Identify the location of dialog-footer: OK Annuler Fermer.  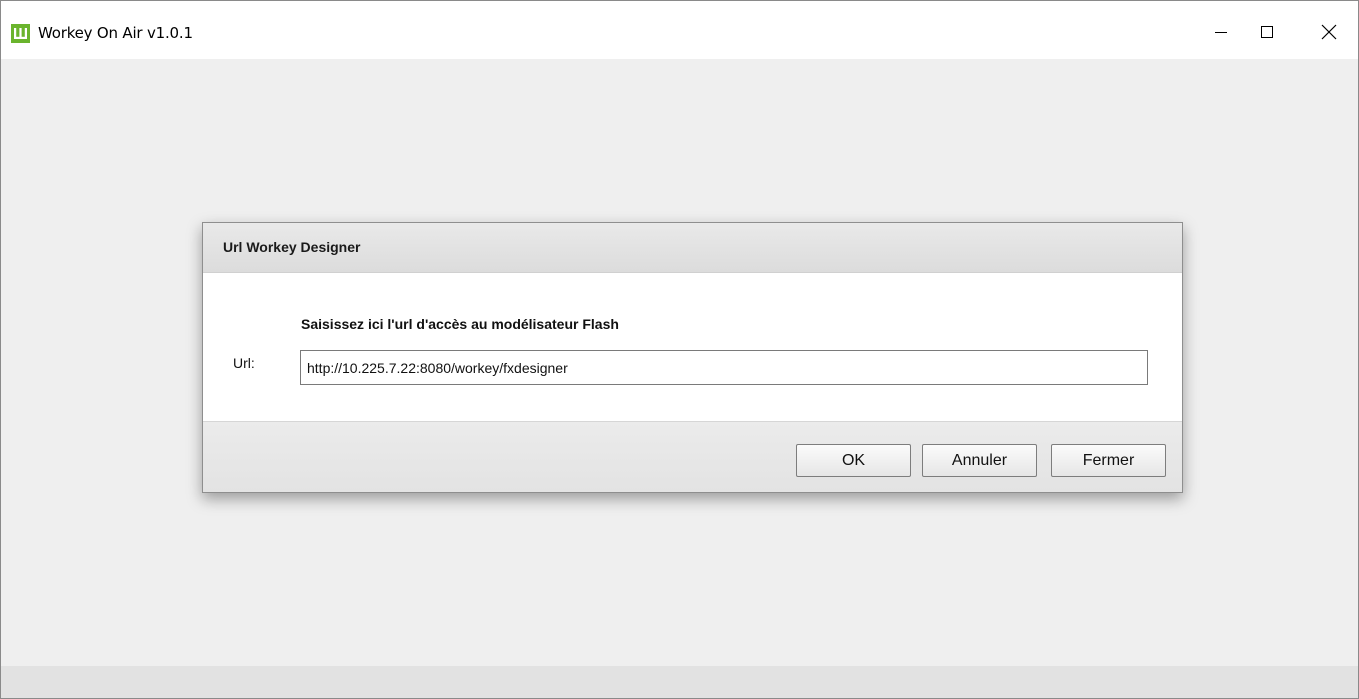
(692, 456).